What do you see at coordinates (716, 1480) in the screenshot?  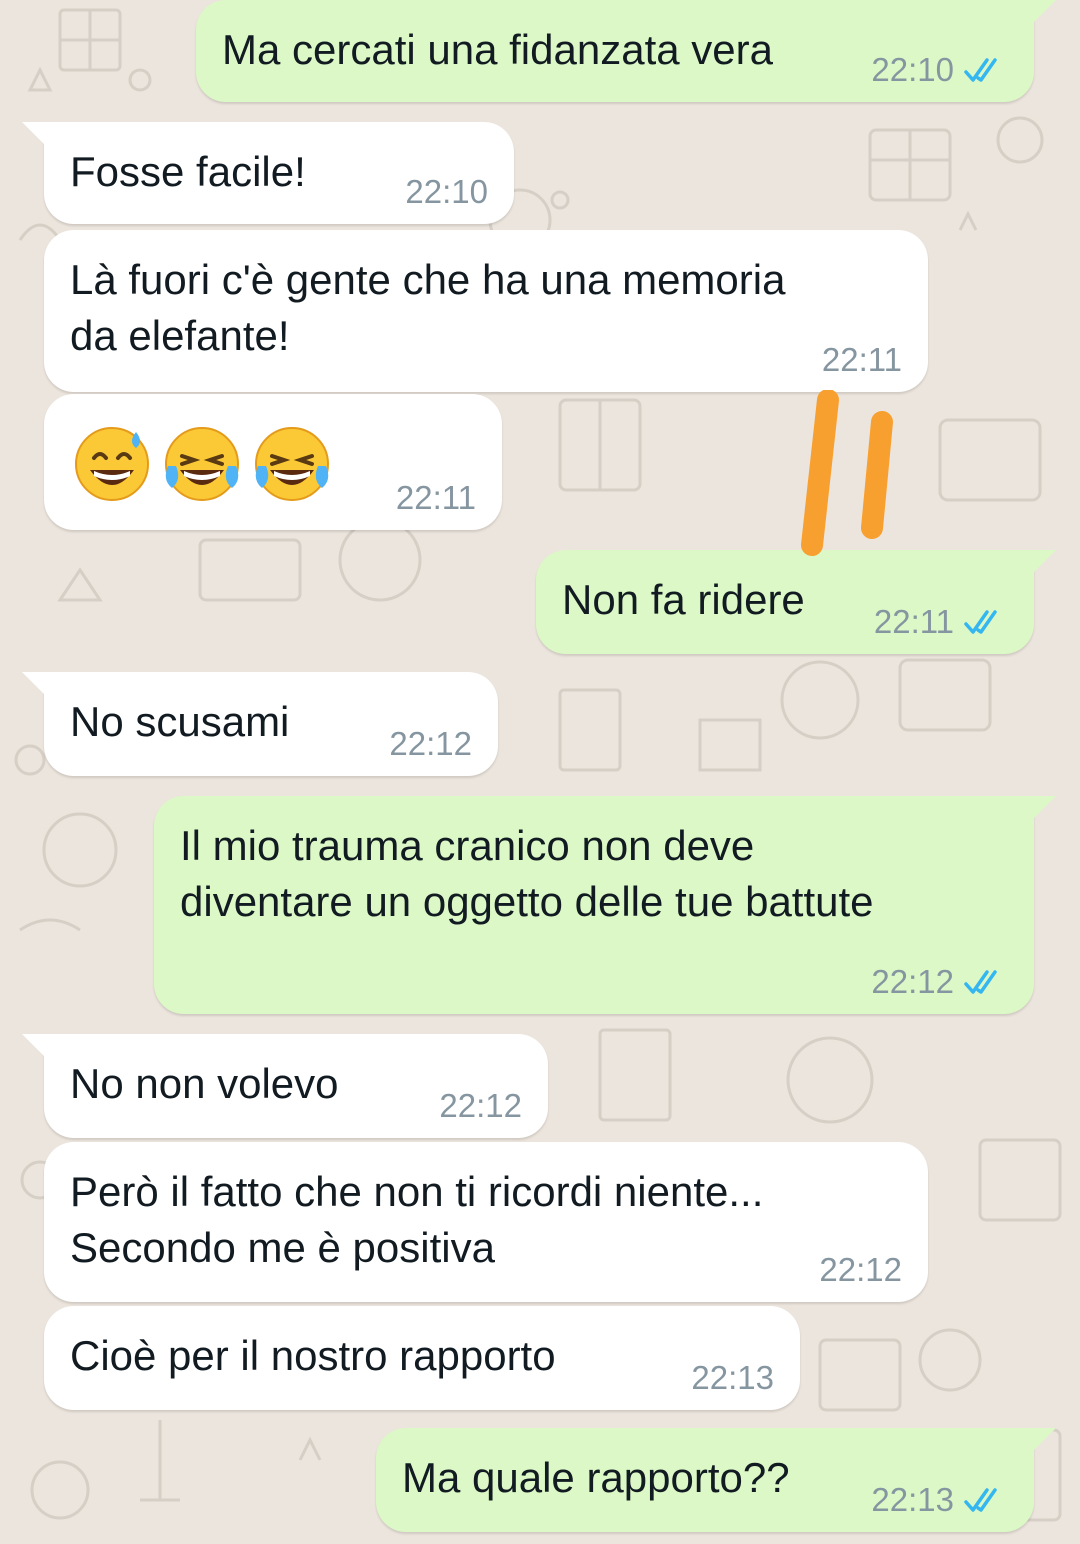 I see `outgoing-message-bubble: Ma quale rapporto?? 22:13` at bounding box center [716, 1480].